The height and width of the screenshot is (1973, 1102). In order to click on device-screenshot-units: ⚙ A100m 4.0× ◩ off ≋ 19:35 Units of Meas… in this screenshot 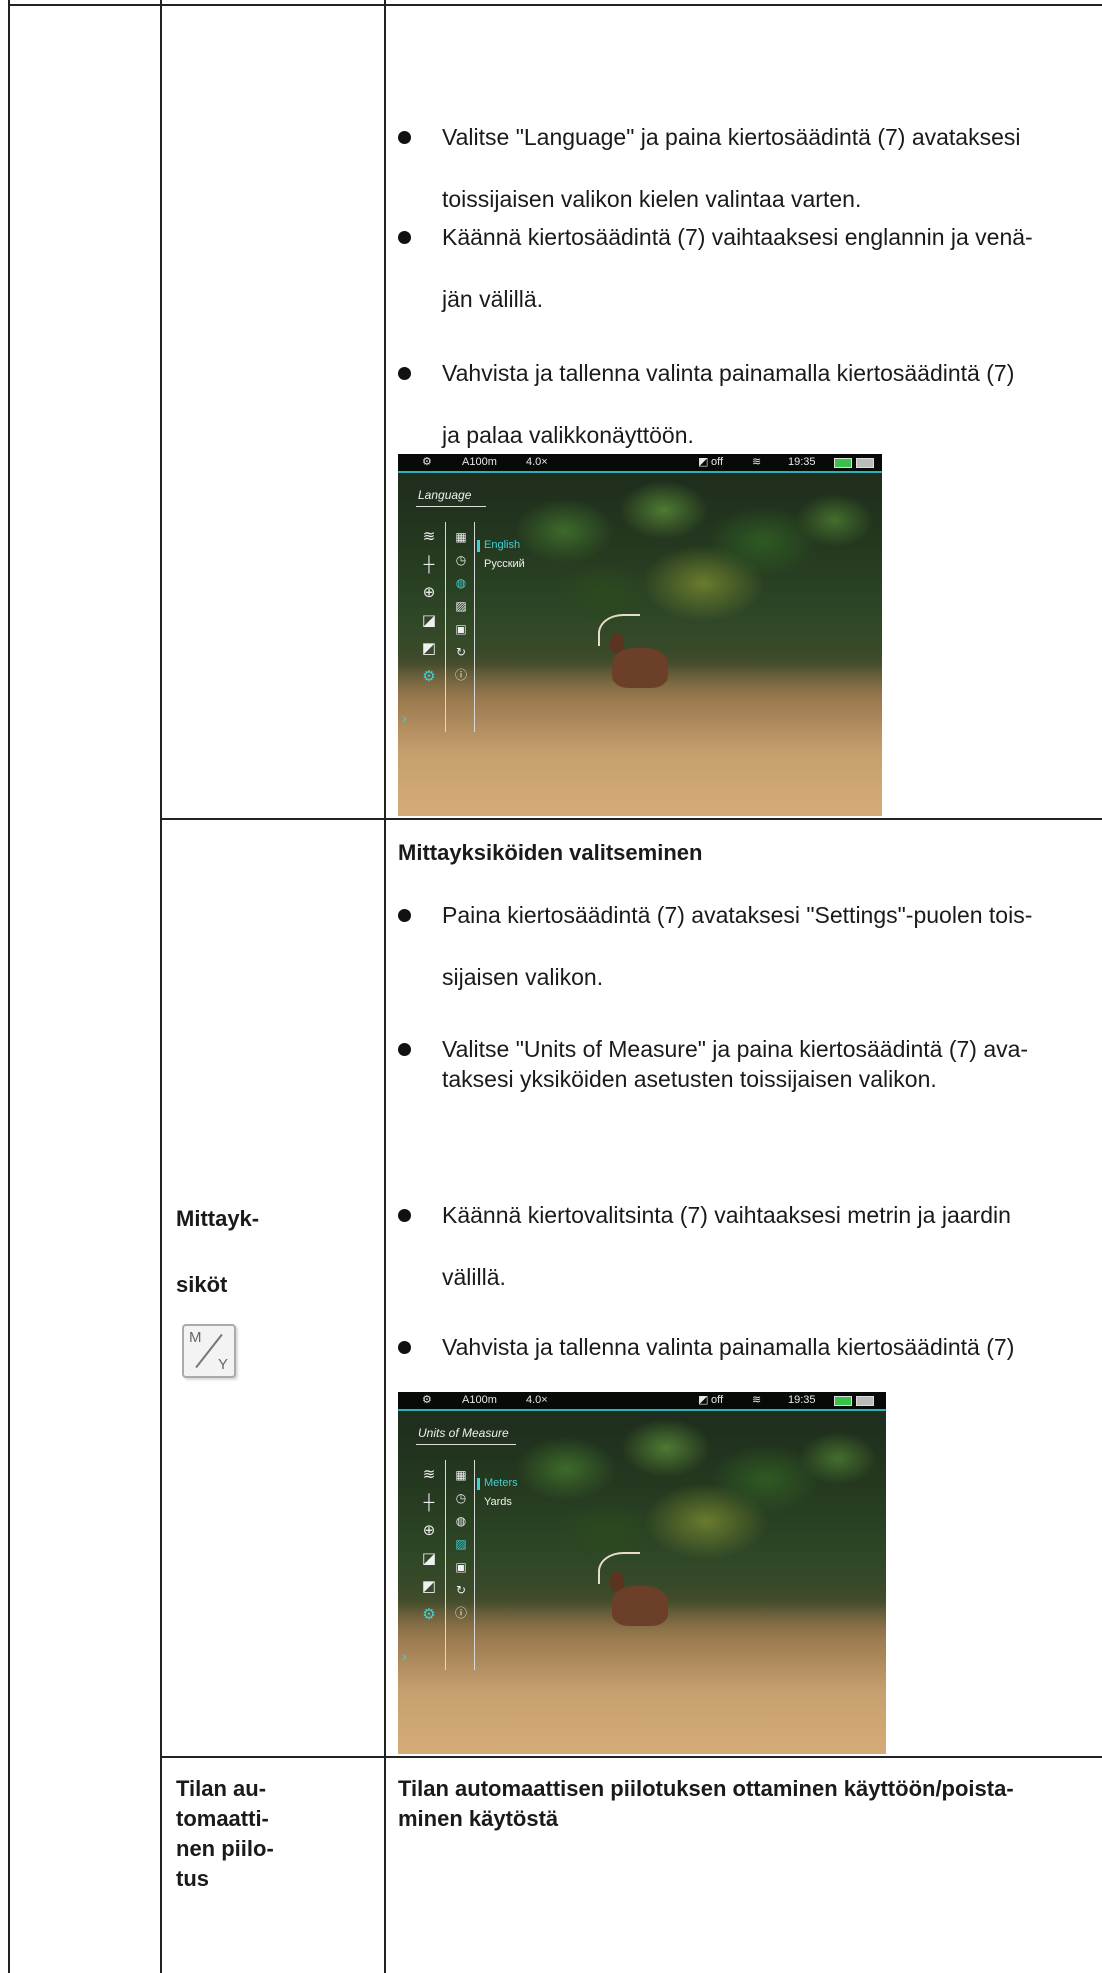, I will do `click(642, 1573)`.